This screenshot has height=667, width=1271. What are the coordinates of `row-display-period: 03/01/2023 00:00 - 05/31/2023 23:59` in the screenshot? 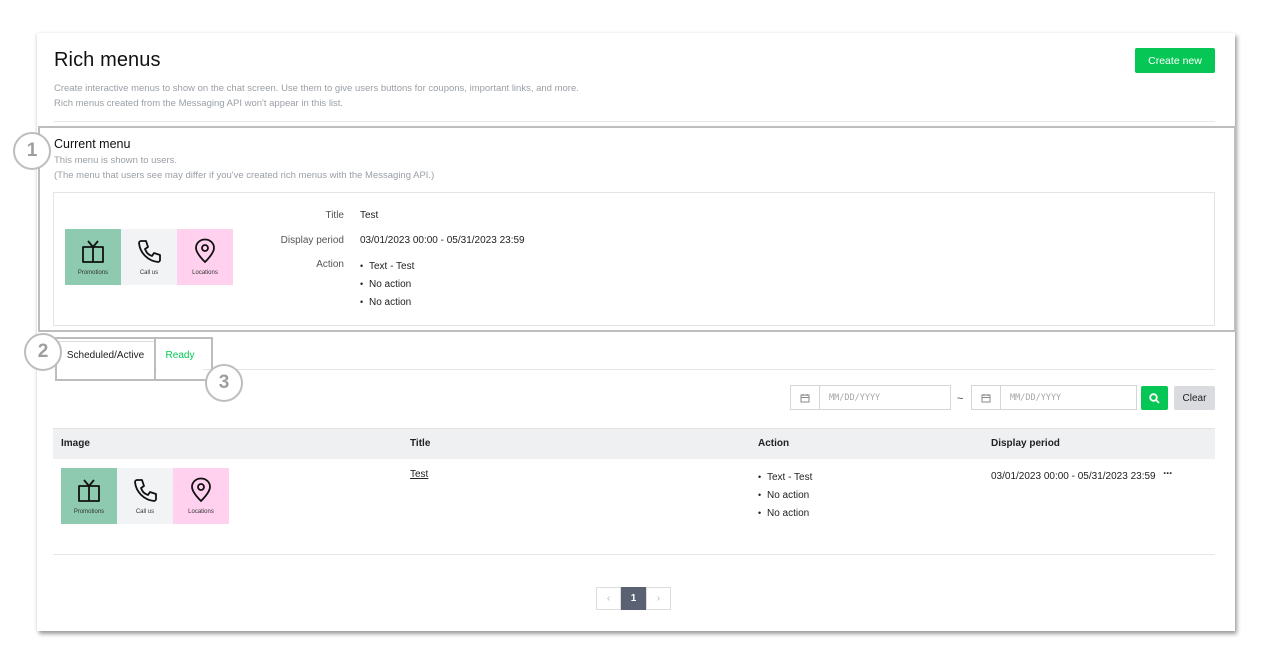 It's located at (1073, 476).